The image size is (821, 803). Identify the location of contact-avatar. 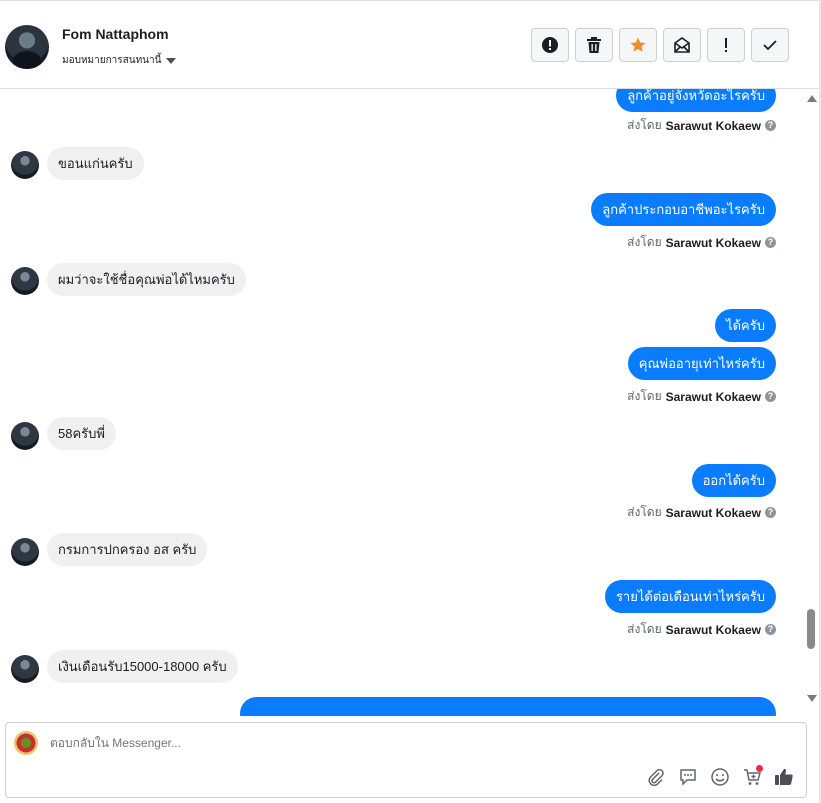
(27, 47).